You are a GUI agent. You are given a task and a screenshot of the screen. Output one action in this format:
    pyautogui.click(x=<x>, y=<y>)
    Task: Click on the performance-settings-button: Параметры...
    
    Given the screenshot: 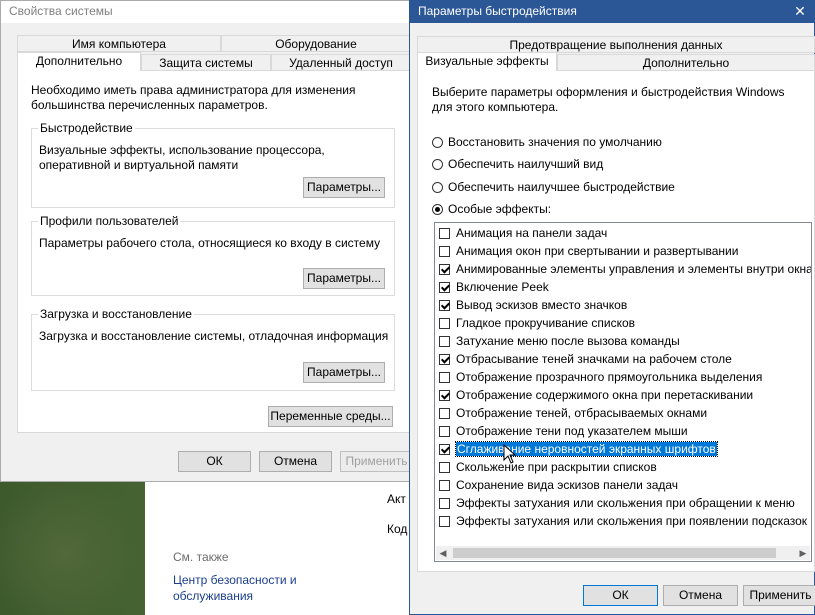 What is the action you would take?
    pyautogui.click(x=344, y=187)
    